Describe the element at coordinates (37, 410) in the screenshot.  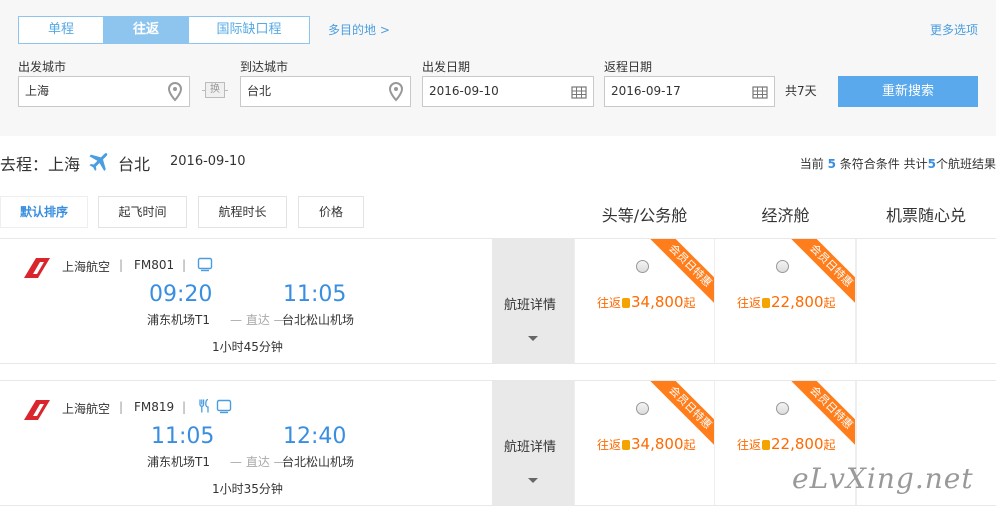
I see `shanghai-airlines-logo` at that location.